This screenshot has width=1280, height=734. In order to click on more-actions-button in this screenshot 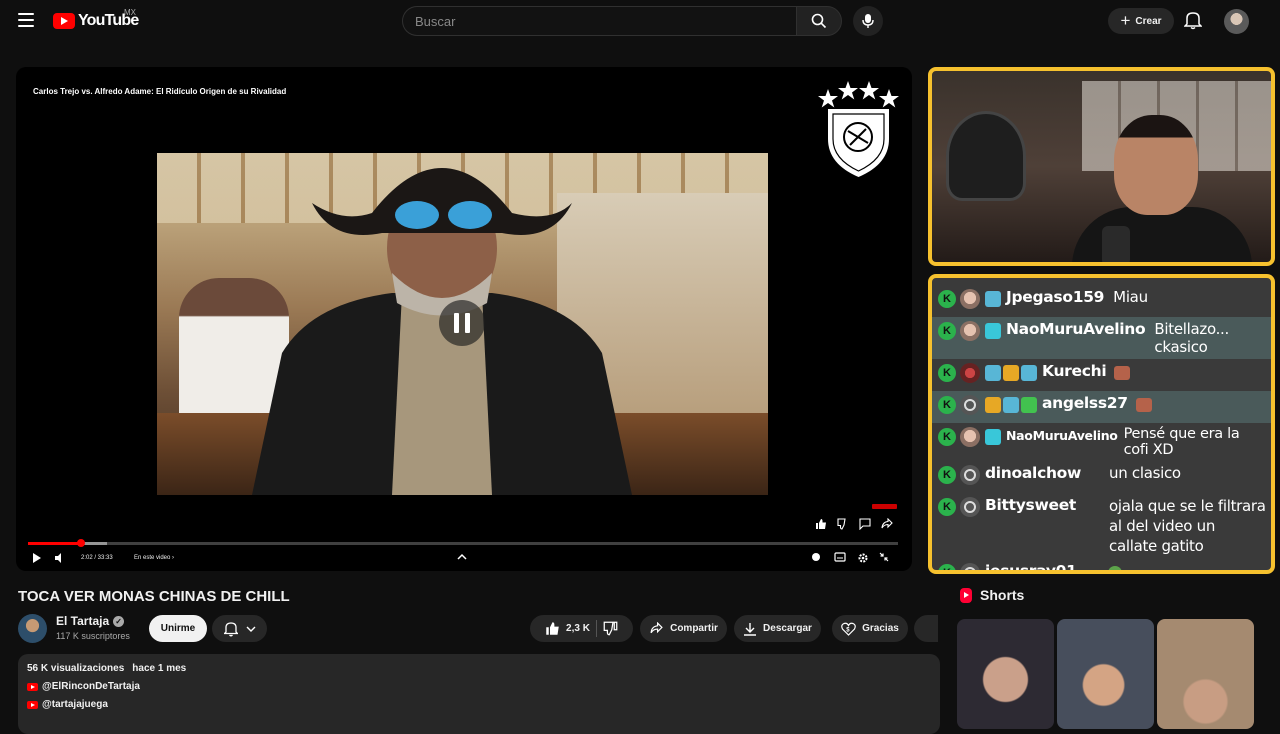, I will do `click(926, 628)`.